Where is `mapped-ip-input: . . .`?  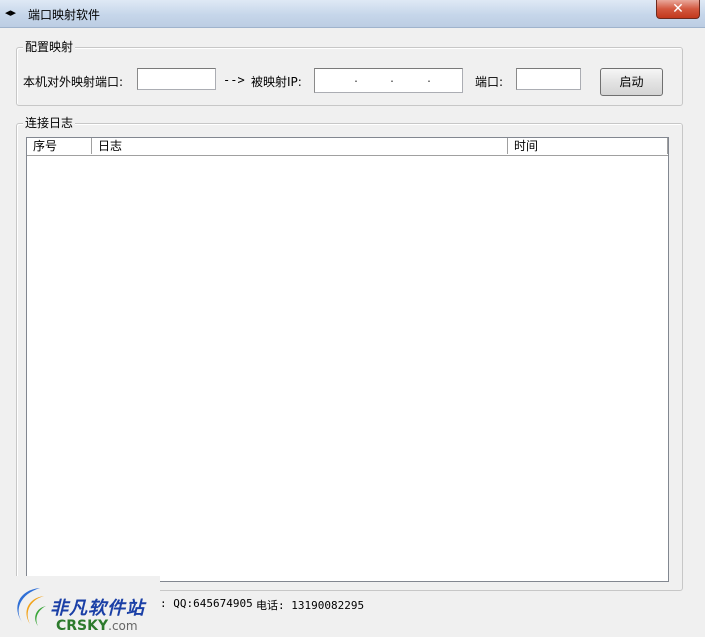
mapped-ip-input: . . . is located at coordinates (388, 80).